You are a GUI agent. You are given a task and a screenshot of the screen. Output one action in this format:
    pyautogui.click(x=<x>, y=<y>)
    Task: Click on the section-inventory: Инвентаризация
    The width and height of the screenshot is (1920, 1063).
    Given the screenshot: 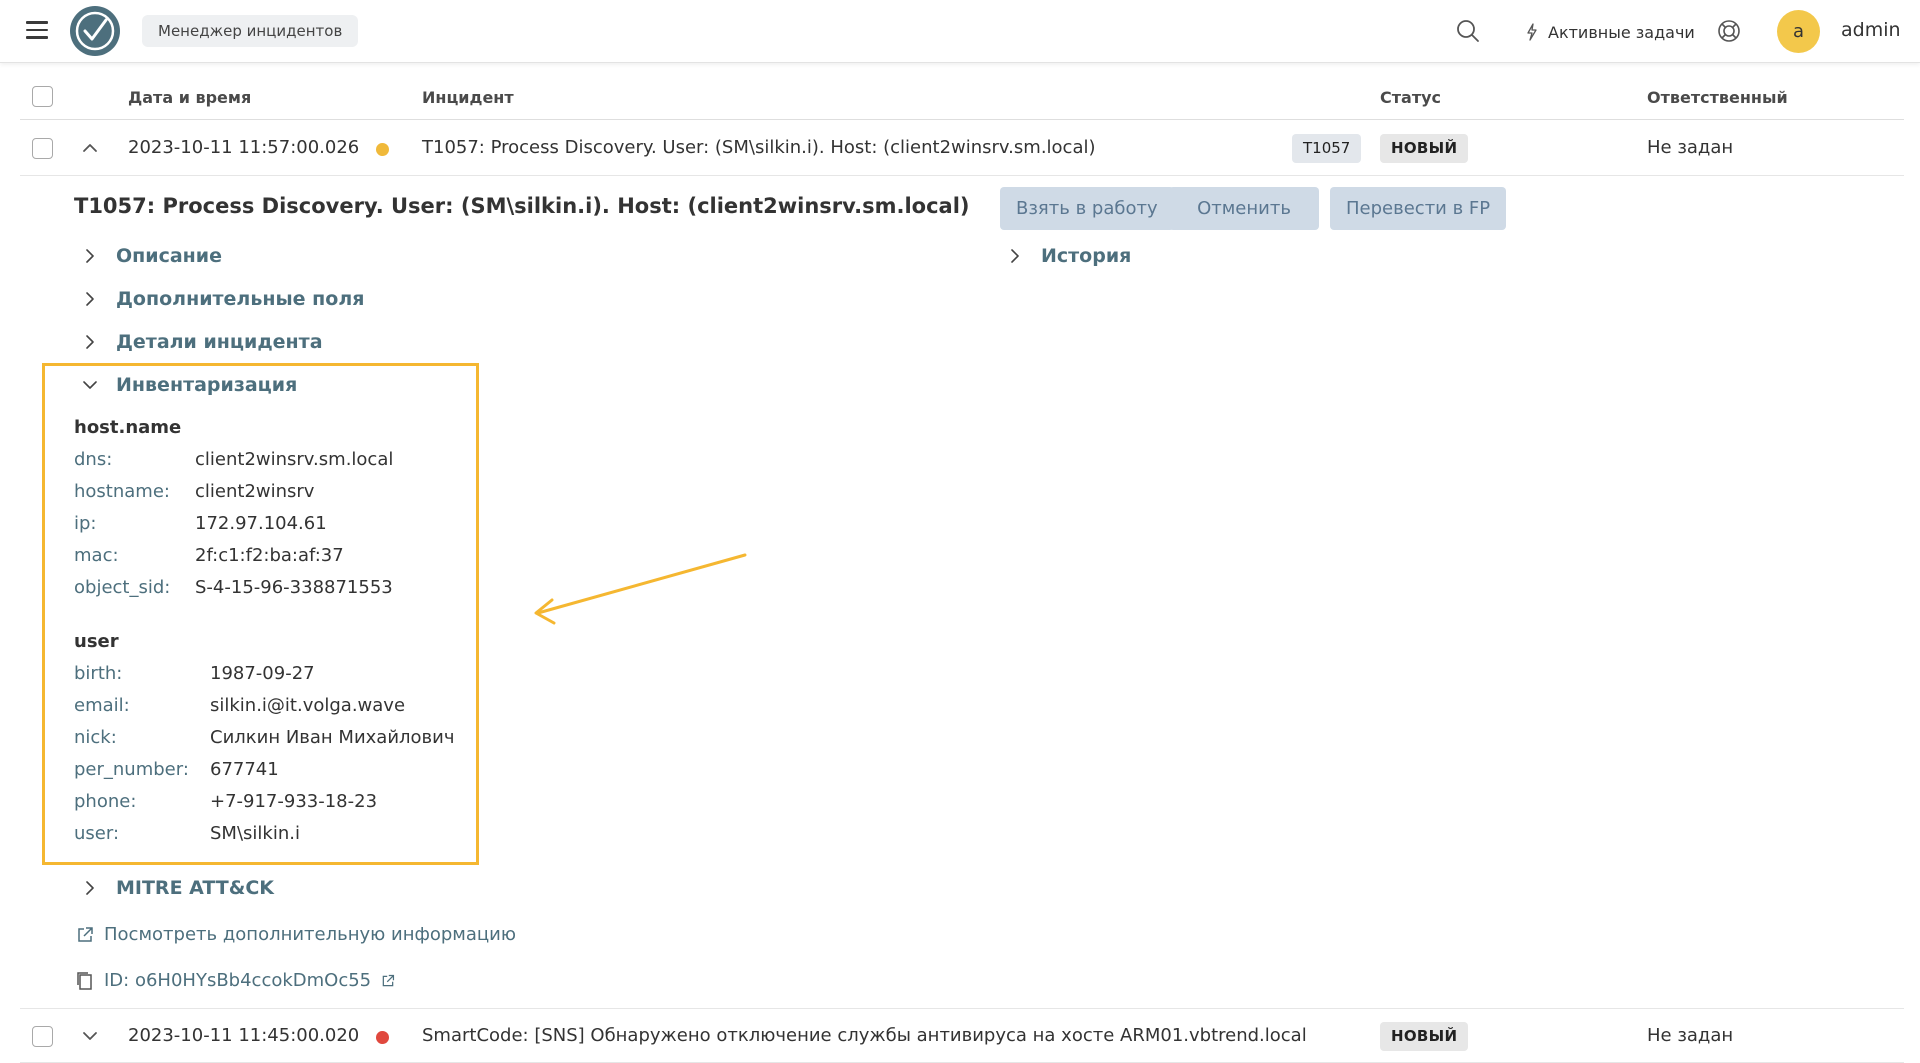 What is the action you would take?
    pyautogui.click(x=189, y=385)
    